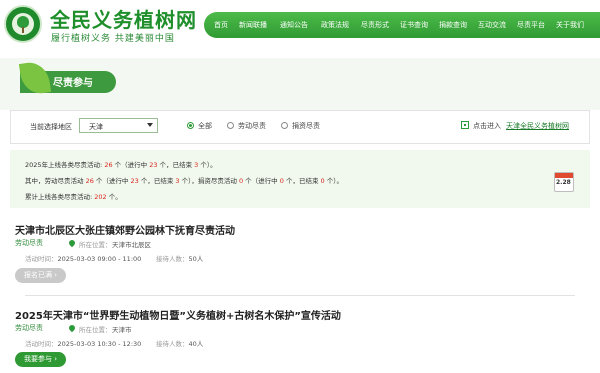 The image size is (600, 373). I want to click on region-select-value: 天津, so click(96, 127).